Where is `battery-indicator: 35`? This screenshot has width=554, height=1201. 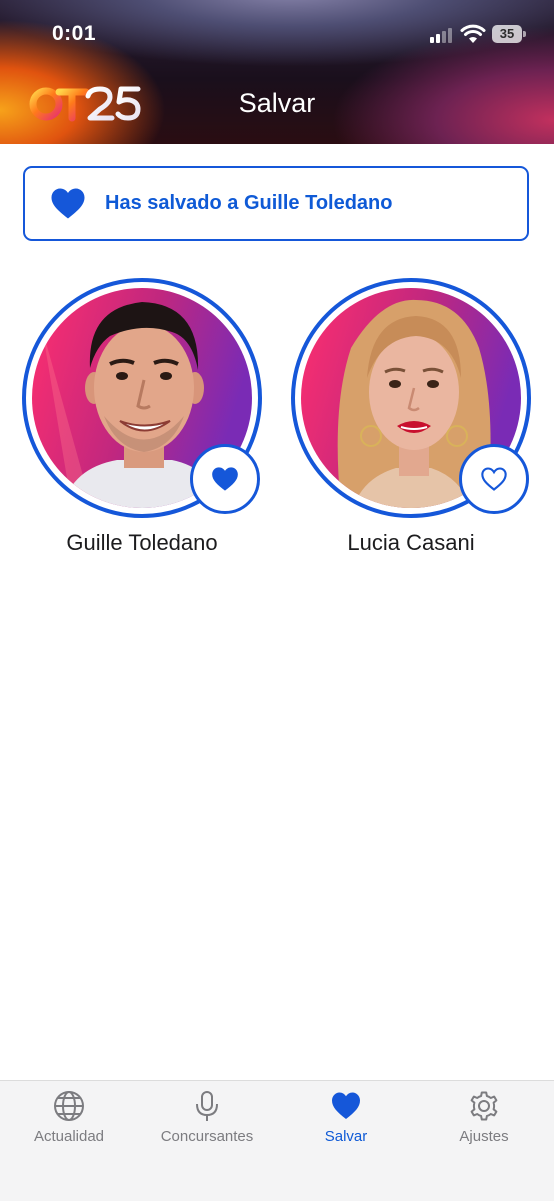 battery-indicator: 35 is located at coordinates (509, 34).